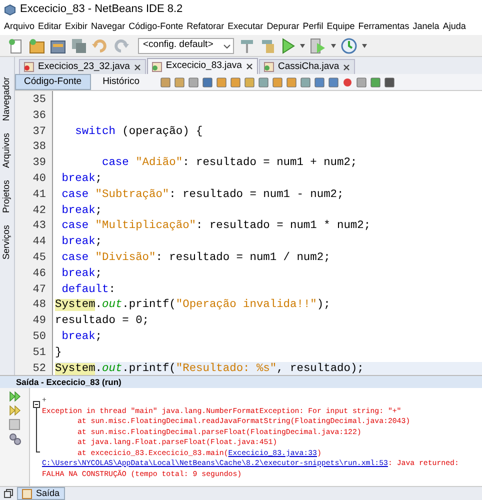  Describe the element at coordinates (340, 27) in the screenshot. I see `menu-item: Equipe` at that location.